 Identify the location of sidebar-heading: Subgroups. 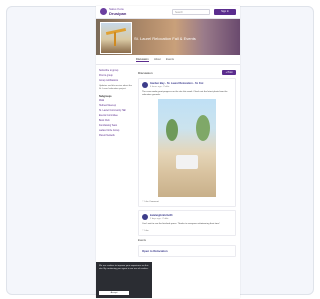
(105, 96).